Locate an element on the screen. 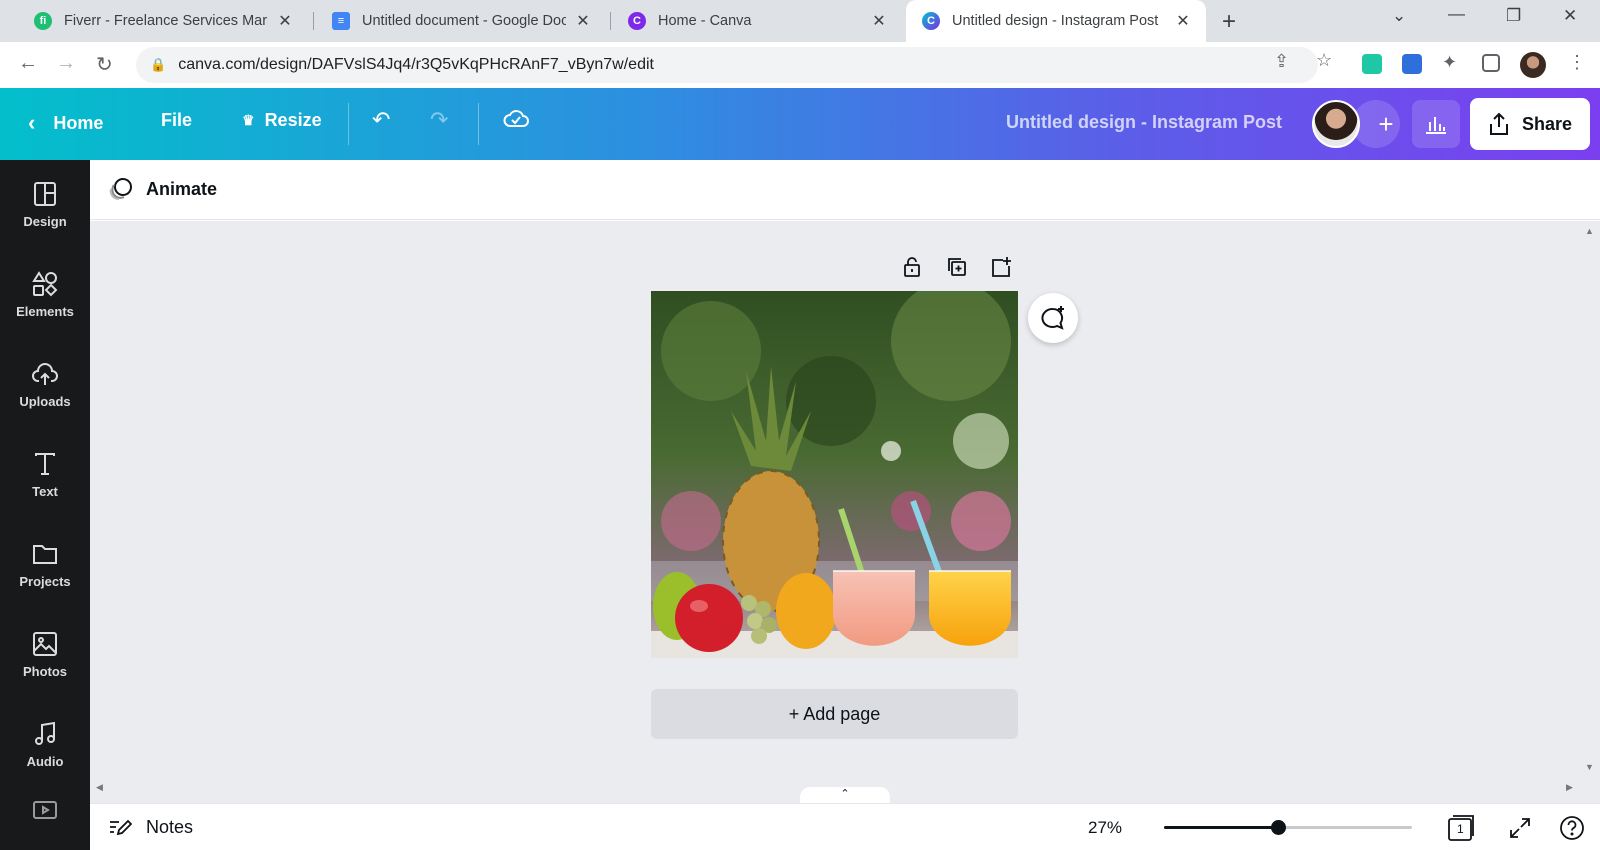  scroll-up-arrow-icon: ▲ is located at coordinates (1589, 231).